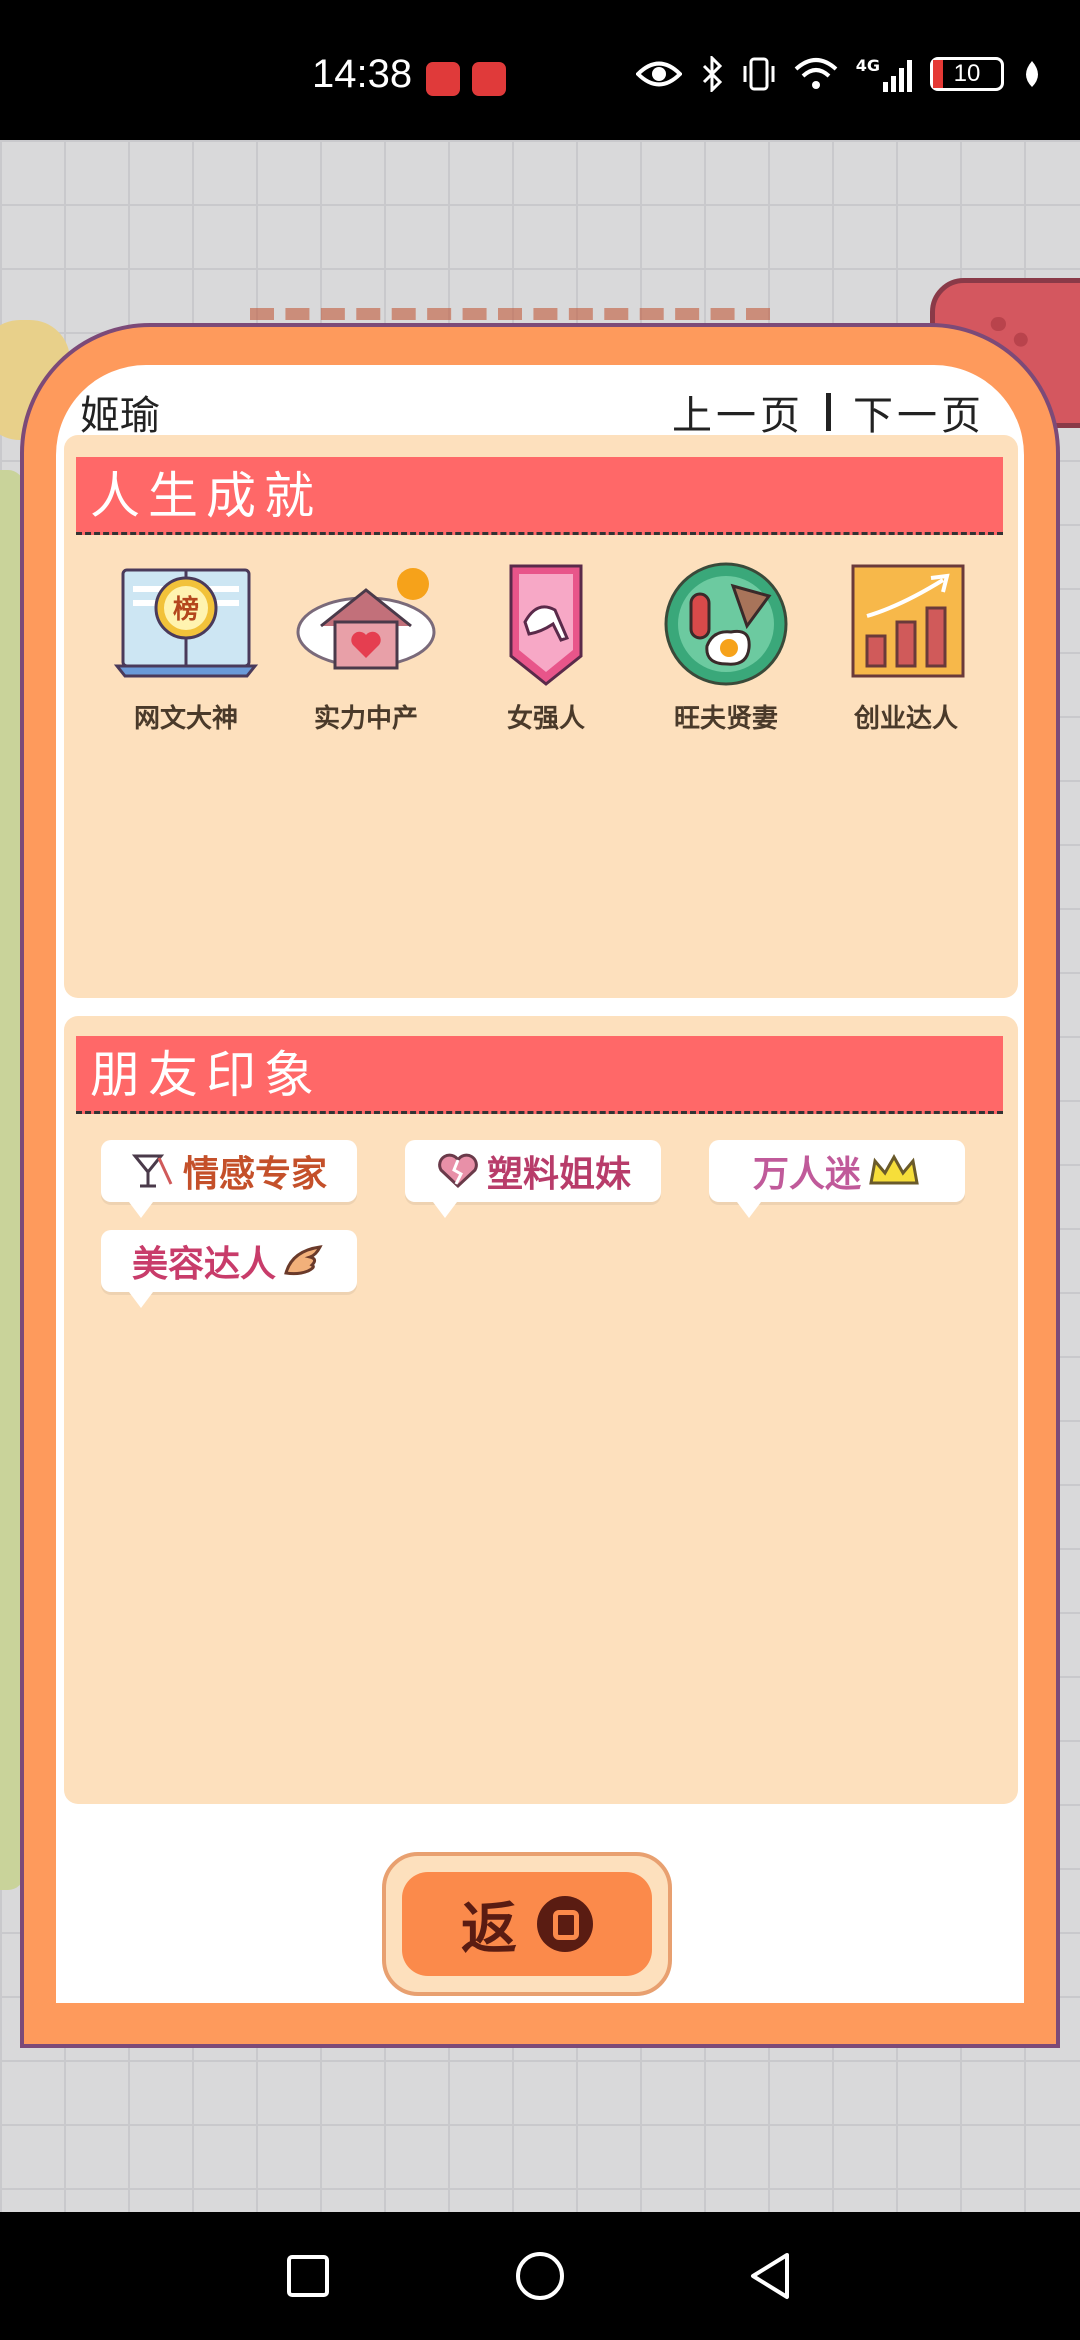 The image size is (1080, 2340). I want to click on signal-4g-icon: 4G, so click(884, 74).